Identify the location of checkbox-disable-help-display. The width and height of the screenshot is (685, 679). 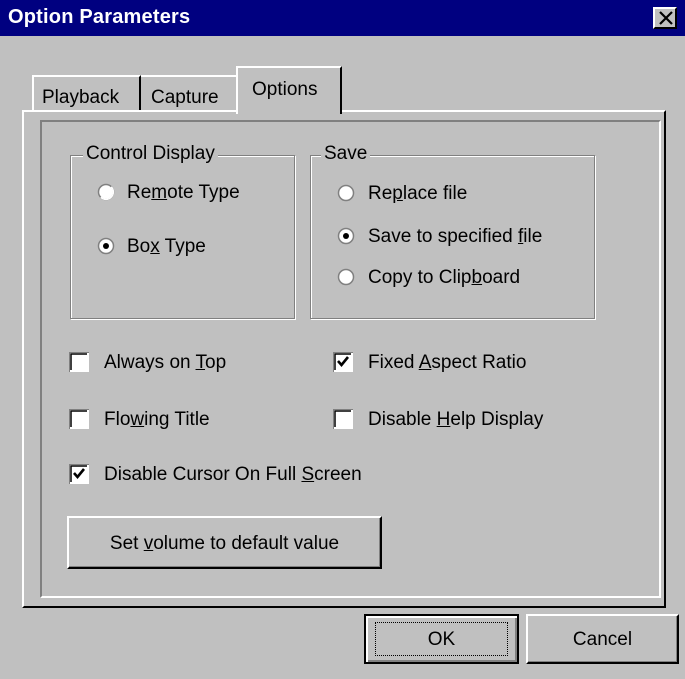
(342, 418).